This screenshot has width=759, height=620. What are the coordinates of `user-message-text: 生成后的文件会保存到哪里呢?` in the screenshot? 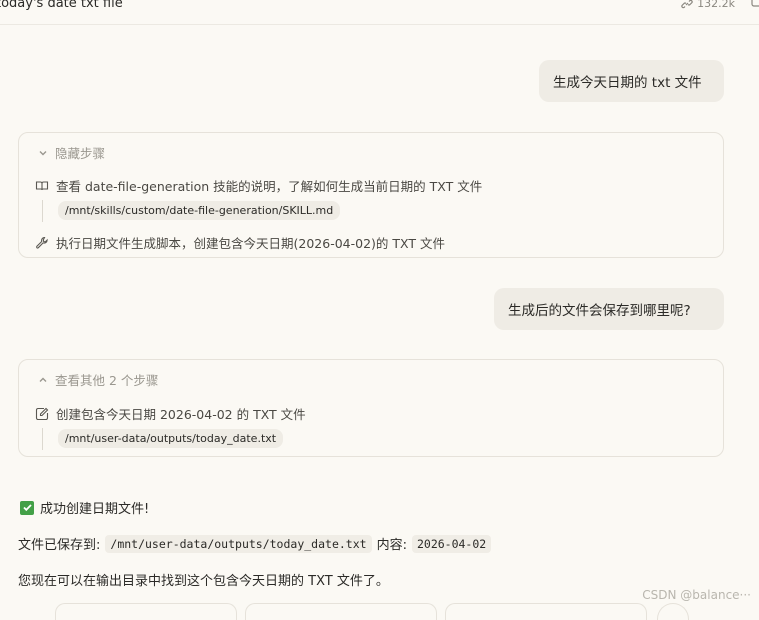 It's located at (599, 311).